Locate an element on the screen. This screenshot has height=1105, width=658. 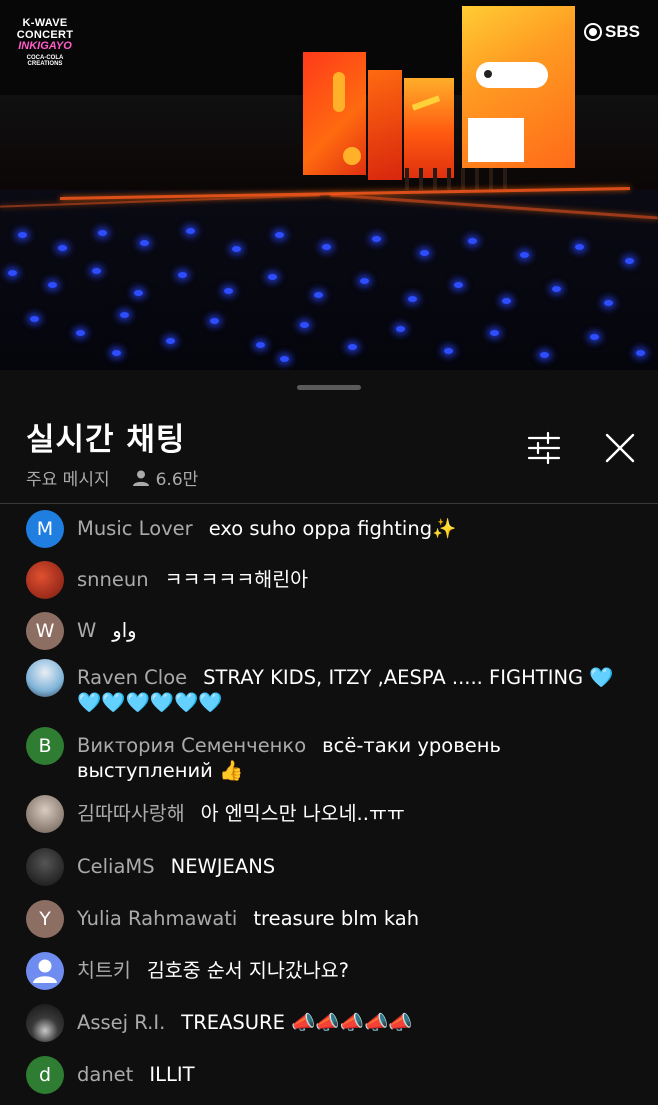
message-text: ㅋㅋㅋㅋㅋ해린아 is located at coordinates (236, 579).